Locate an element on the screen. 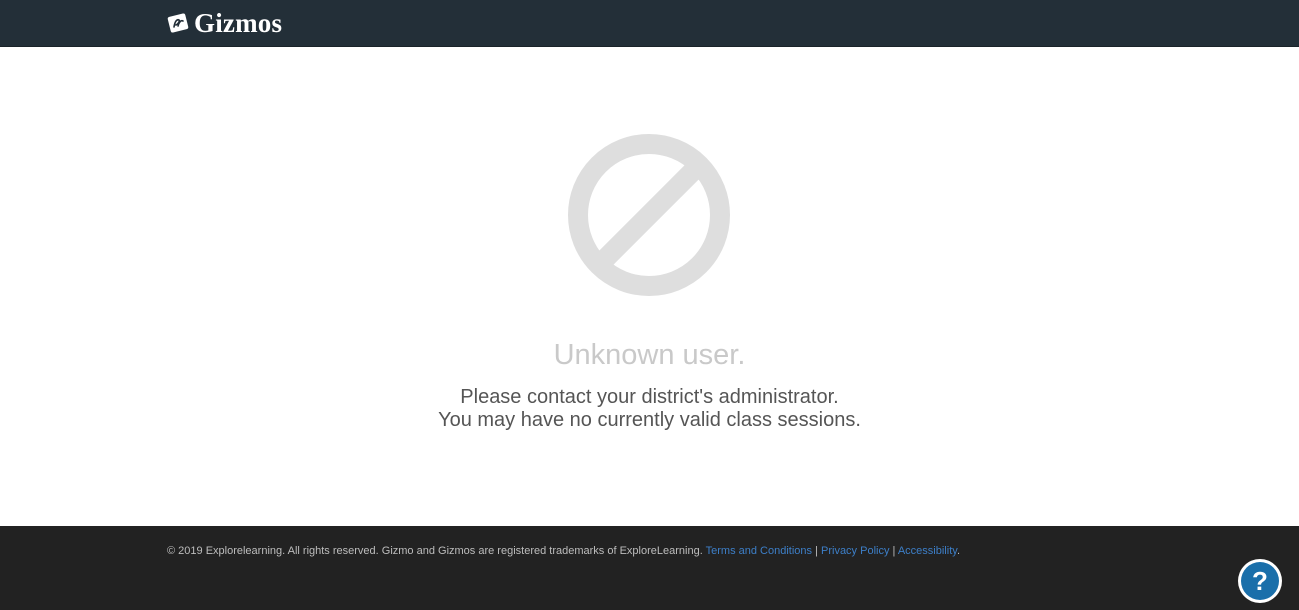  help-icon: ? is located at coordinates (1260, 581).